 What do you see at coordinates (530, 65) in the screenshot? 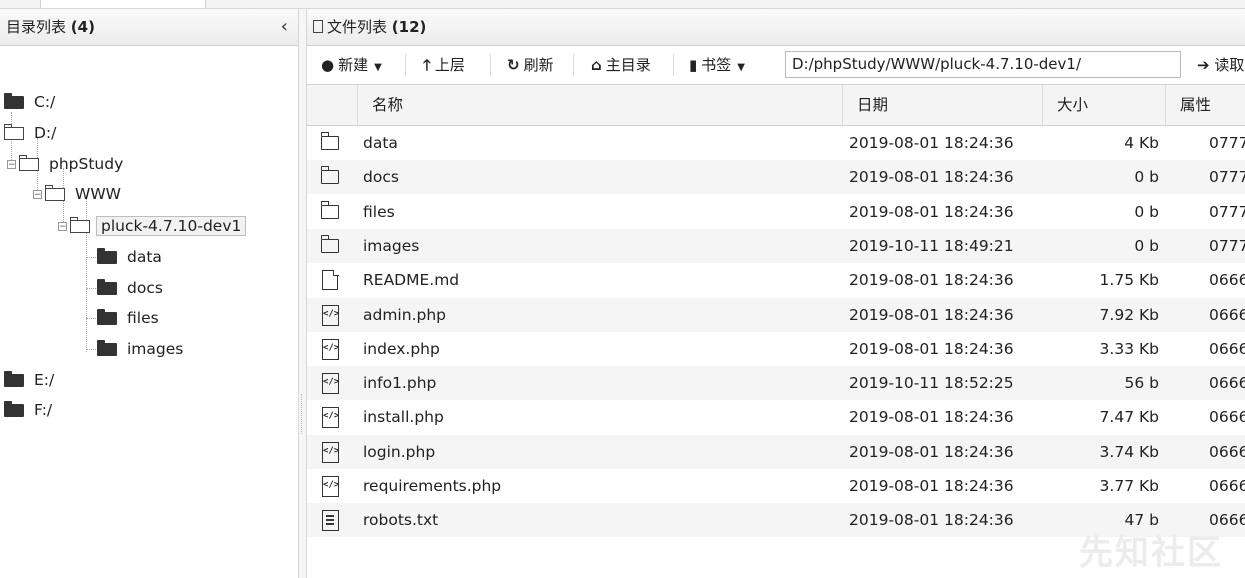
I see `refresh-button: ↻ 刷新` at bounding box center [530, 65].